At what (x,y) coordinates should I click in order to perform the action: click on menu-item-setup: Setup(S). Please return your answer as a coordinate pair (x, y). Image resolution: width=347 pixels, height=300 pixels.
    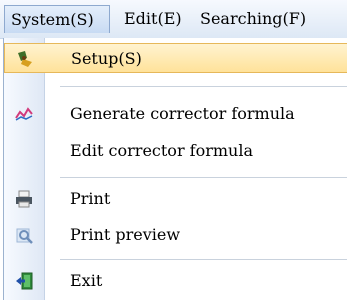
    Looking at the image, I should click on (175, 58).